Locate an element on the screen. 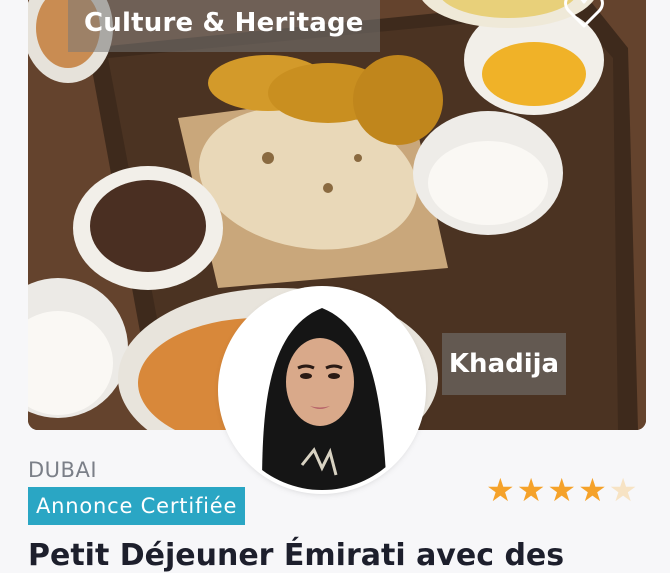 This screenshot has height=573, width=670. category-tag: Culture & Heritage is located at coordinates (224, 26).